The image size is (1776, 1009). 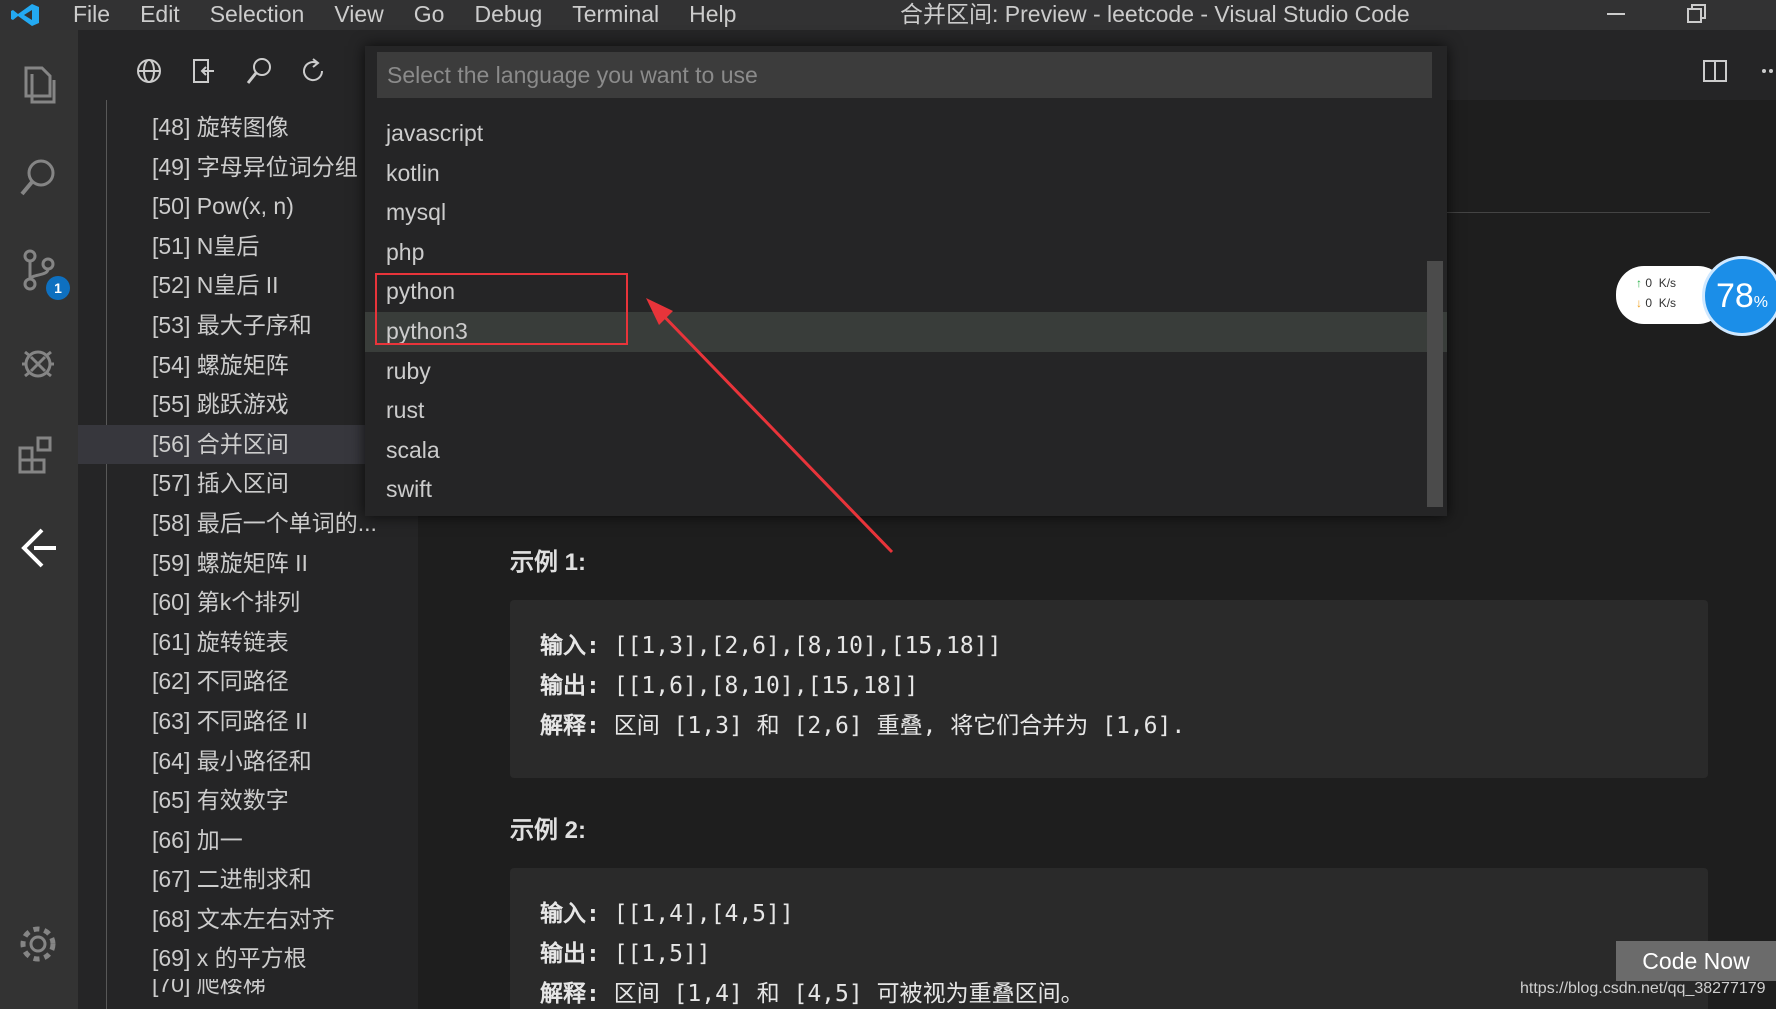 I want to click on download-arrow-icon: ↓, so click(x=1639, y=303).